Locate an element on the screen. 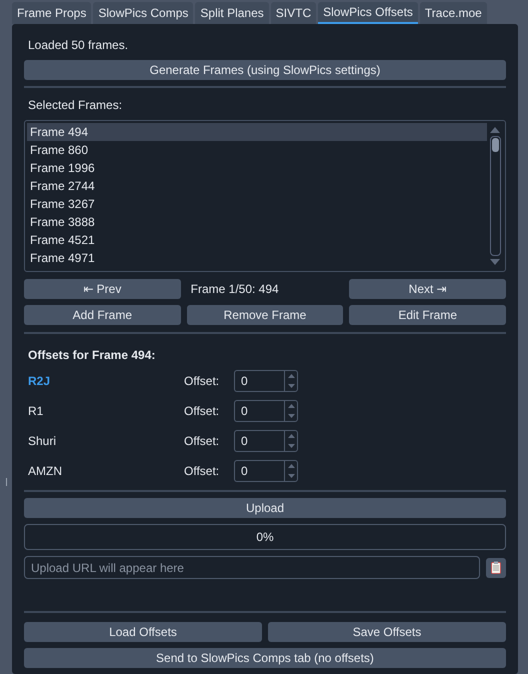 The height and width of the screenshot is (674, 528). tab: Split Planes is located at coordinates (232, 13).